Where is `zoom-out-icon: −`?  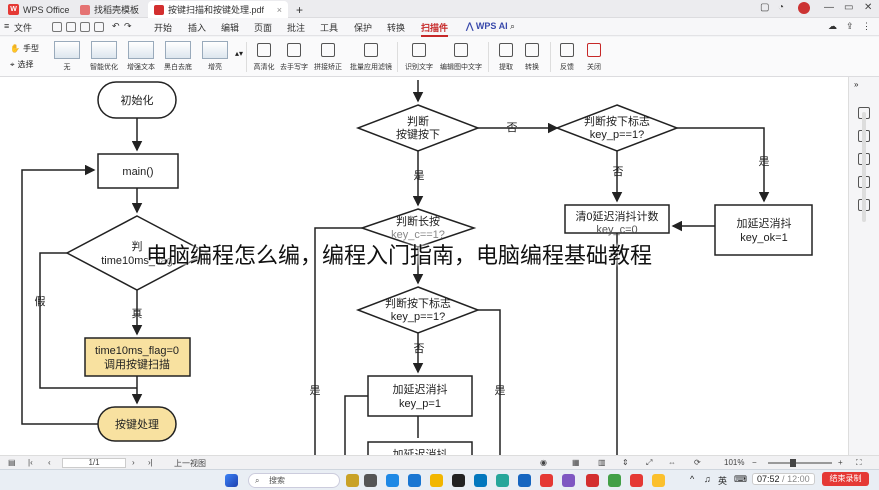 zoom-out-icon: − is located at coordinates (754, 462).